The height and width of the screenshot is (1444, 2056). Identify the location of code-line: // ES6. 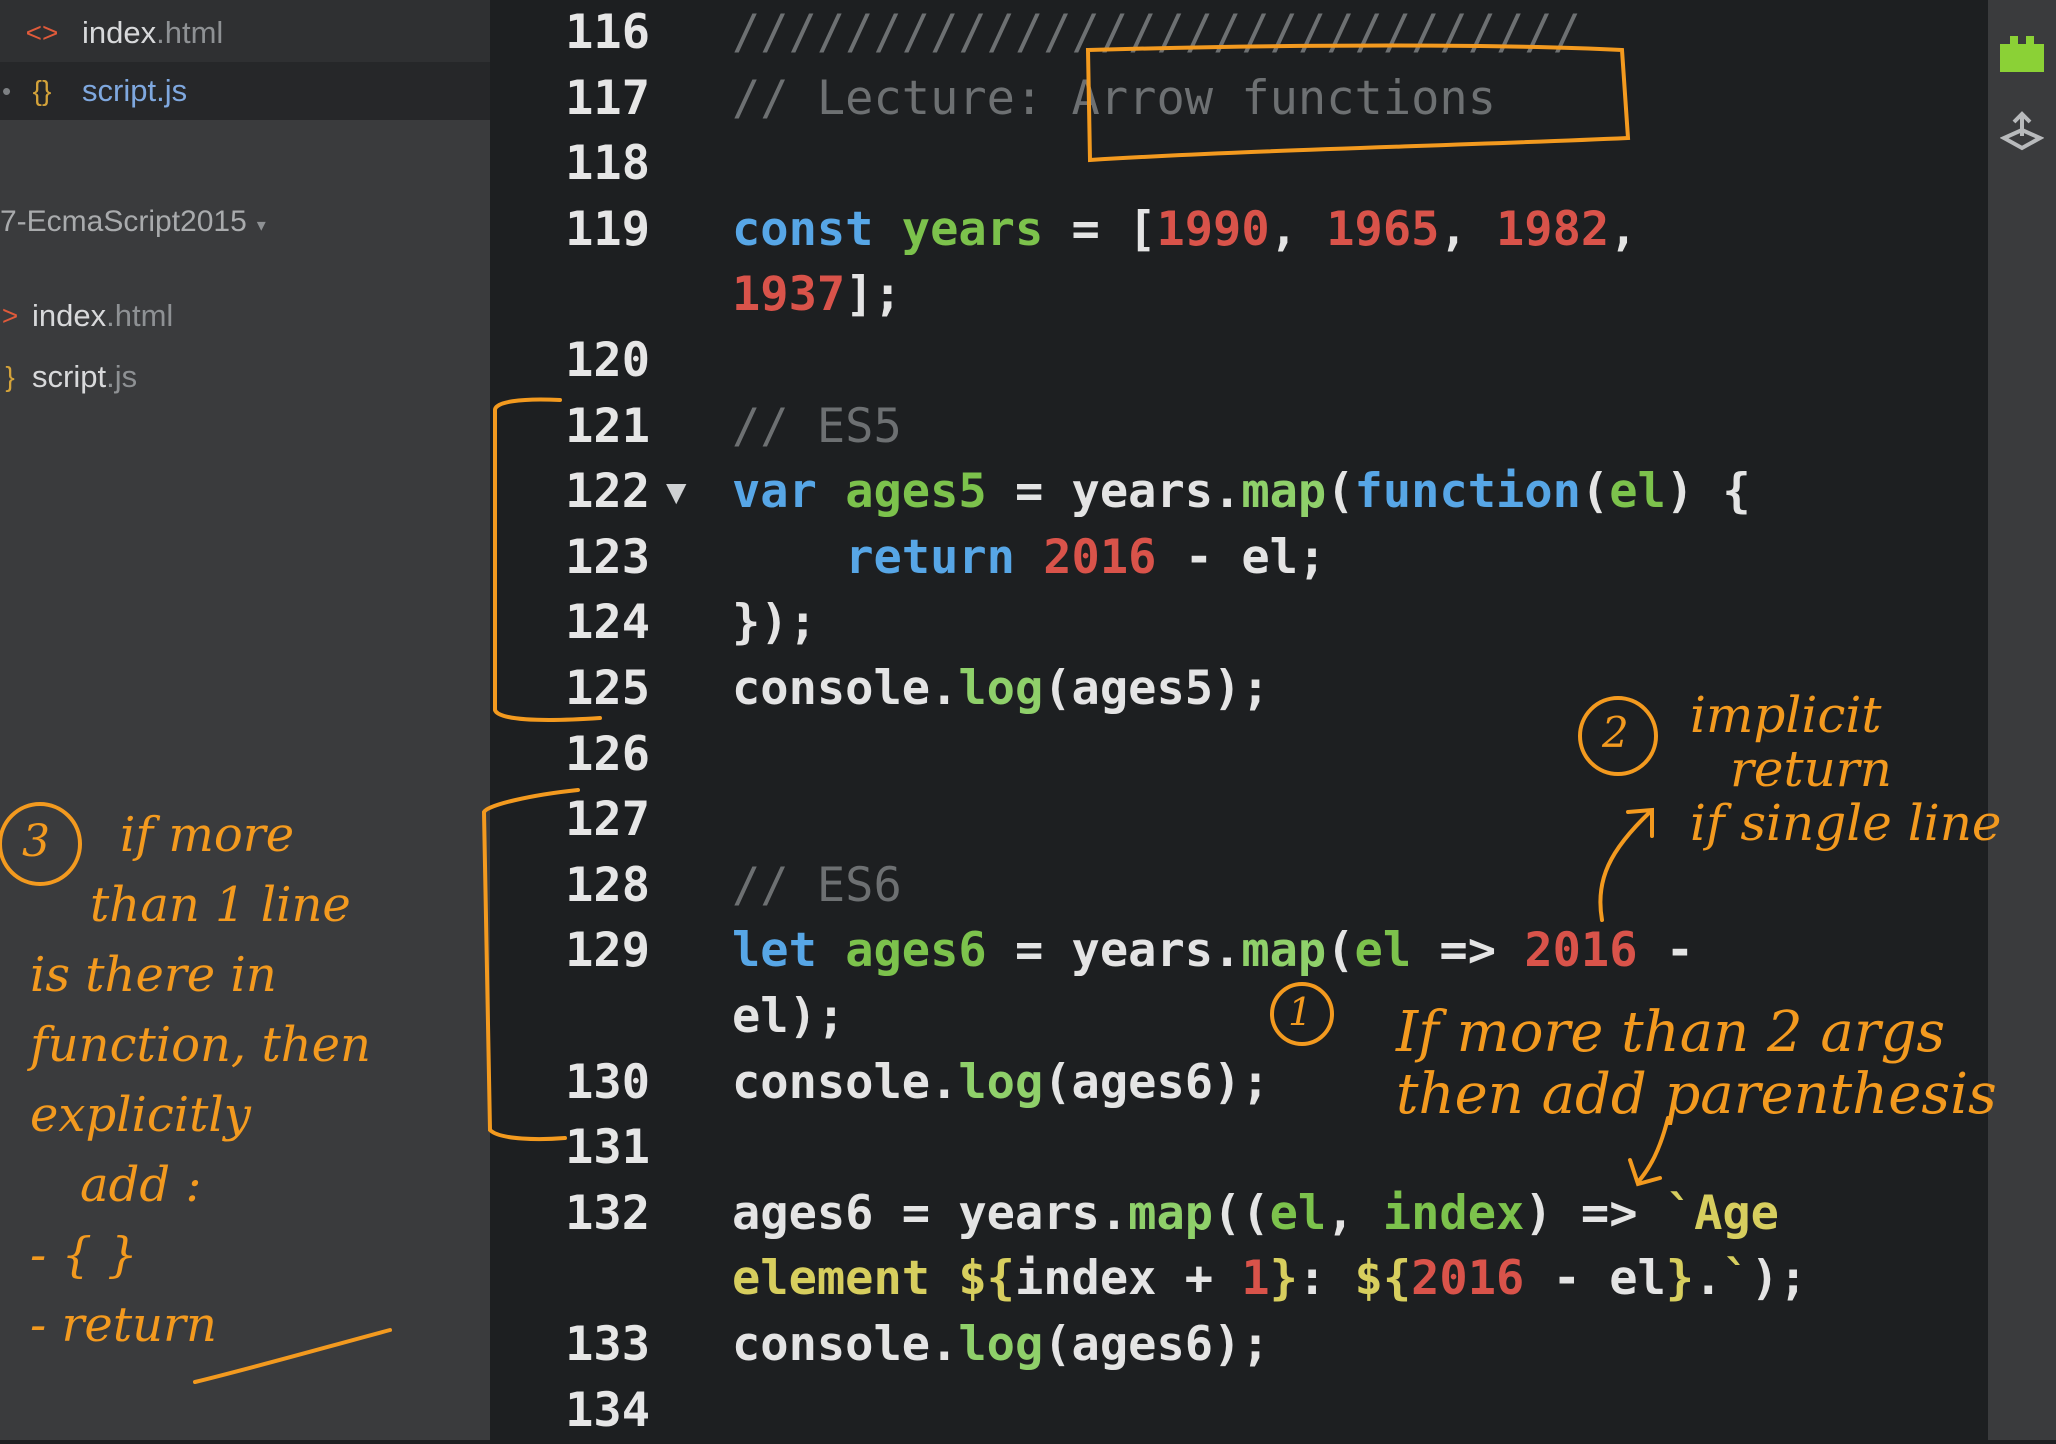
(817, 886).